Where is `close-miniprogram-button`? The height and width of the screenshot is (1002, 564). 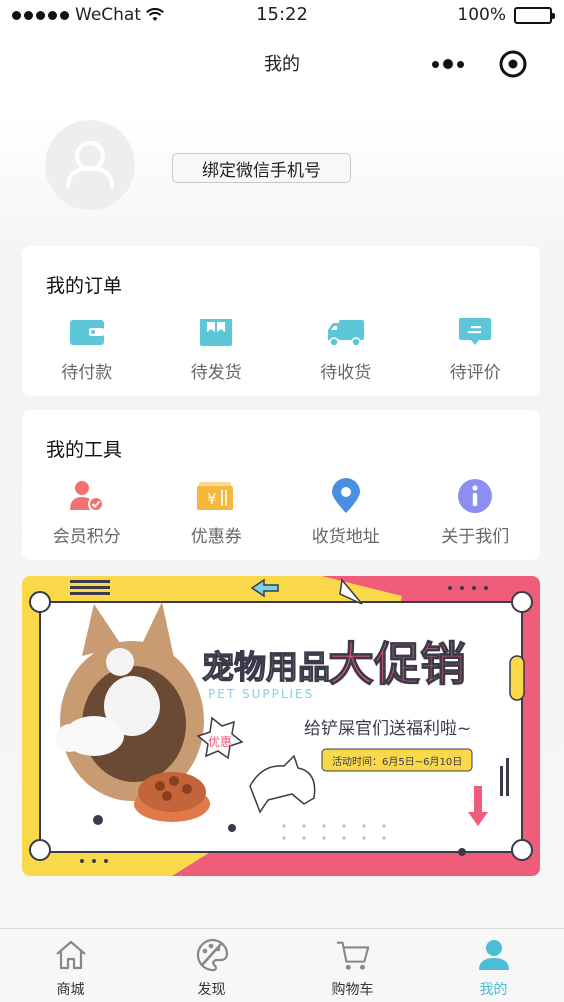
close-miniprogram-button is located at coordinates (513, 64).